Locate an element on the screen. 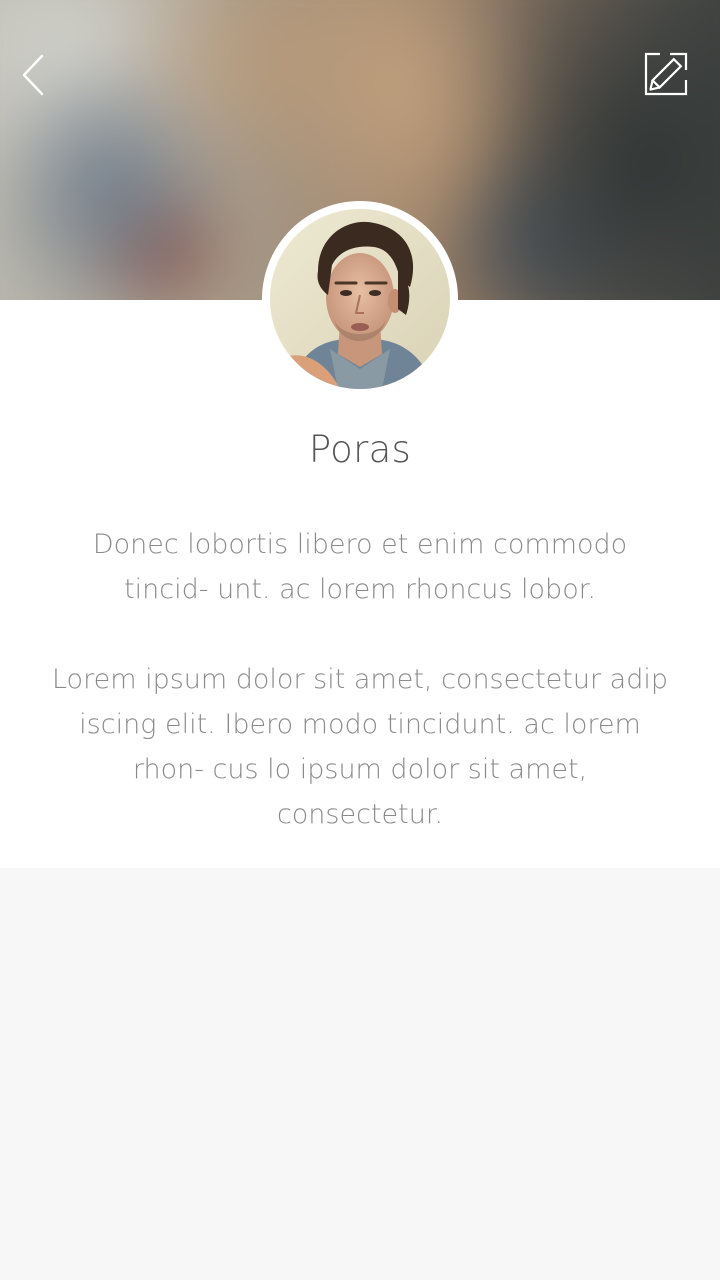 Image resolution: width=720 pixels, height=1280 pixels. edit-profile-button is located at coordinates (666, 74).